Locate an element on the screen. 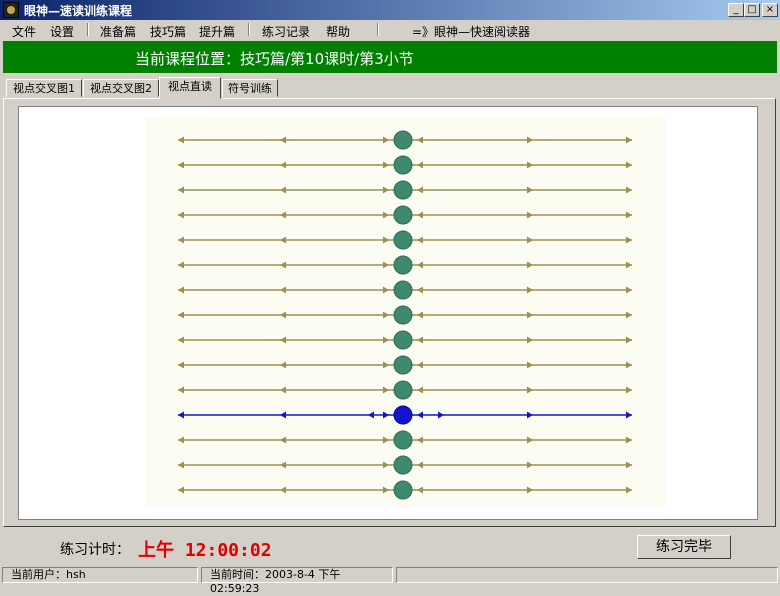  menu-file: 文件 is located at coordinates (24, 31).